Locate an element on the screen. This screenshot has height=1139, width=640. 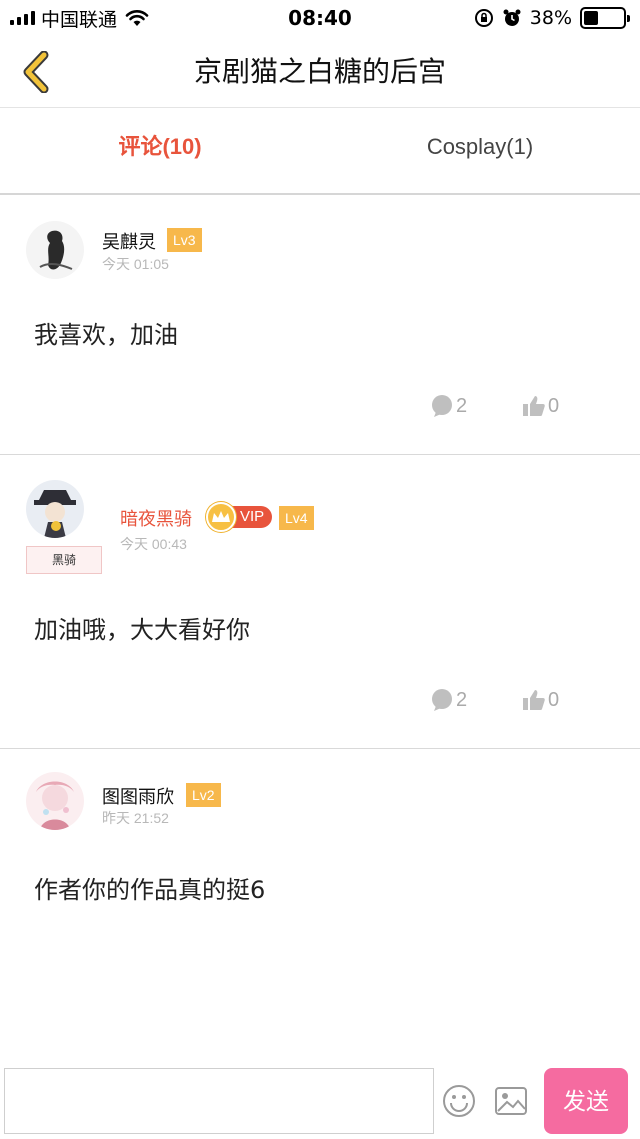
username: 暗夜黑骑 is located at coordinates (156, 518).